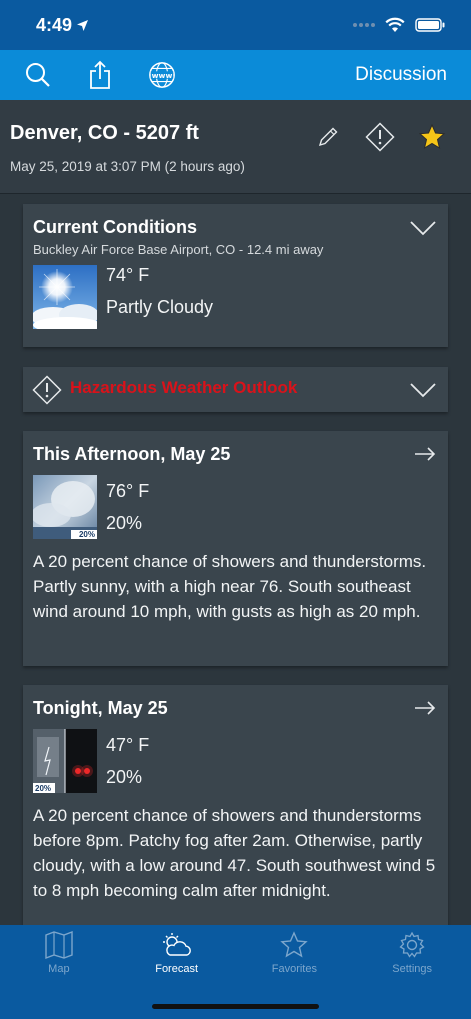  Describe the element at coordinates (127, 166) in the screenshot. I see `location-updated-time: May 25, 2019 at 3:07 PM (2 hours ago)` at that location.